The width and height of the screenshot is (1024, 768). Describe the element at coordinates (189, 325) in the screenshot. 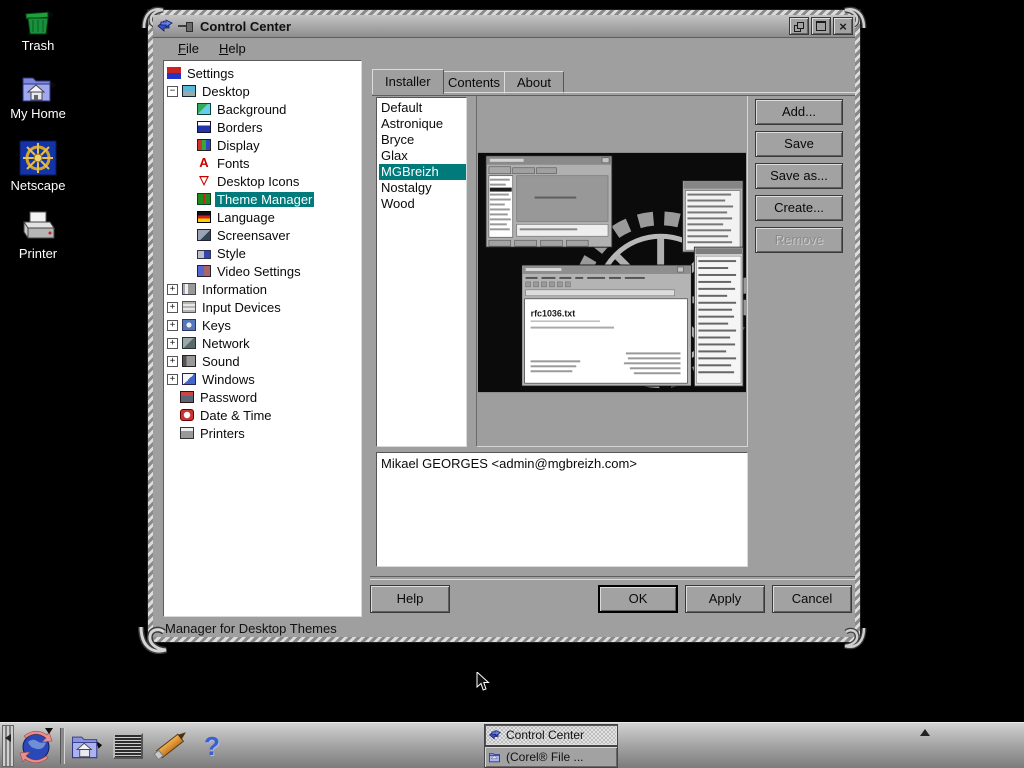

I see `keys-icon` at that location.